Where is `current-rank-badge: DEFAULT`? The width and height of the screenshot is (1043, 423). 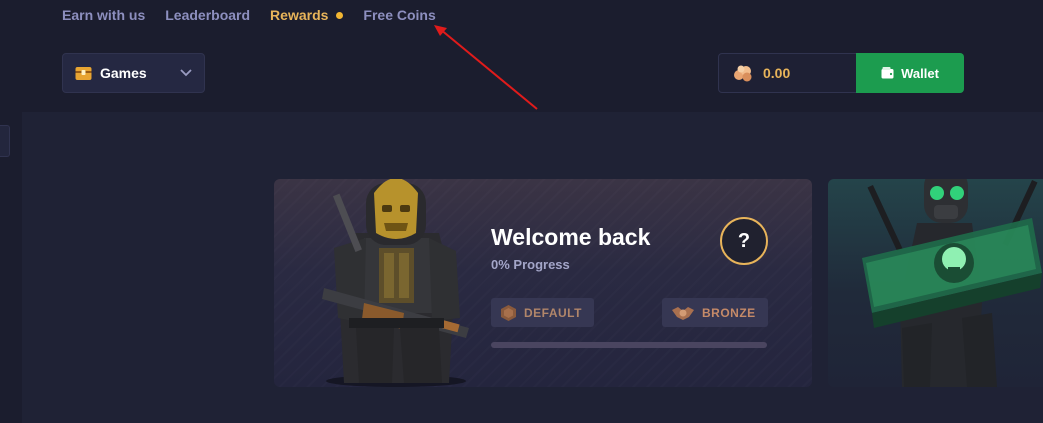
current-rank-badge: DEFAULT is located at coordinates (542, 312).